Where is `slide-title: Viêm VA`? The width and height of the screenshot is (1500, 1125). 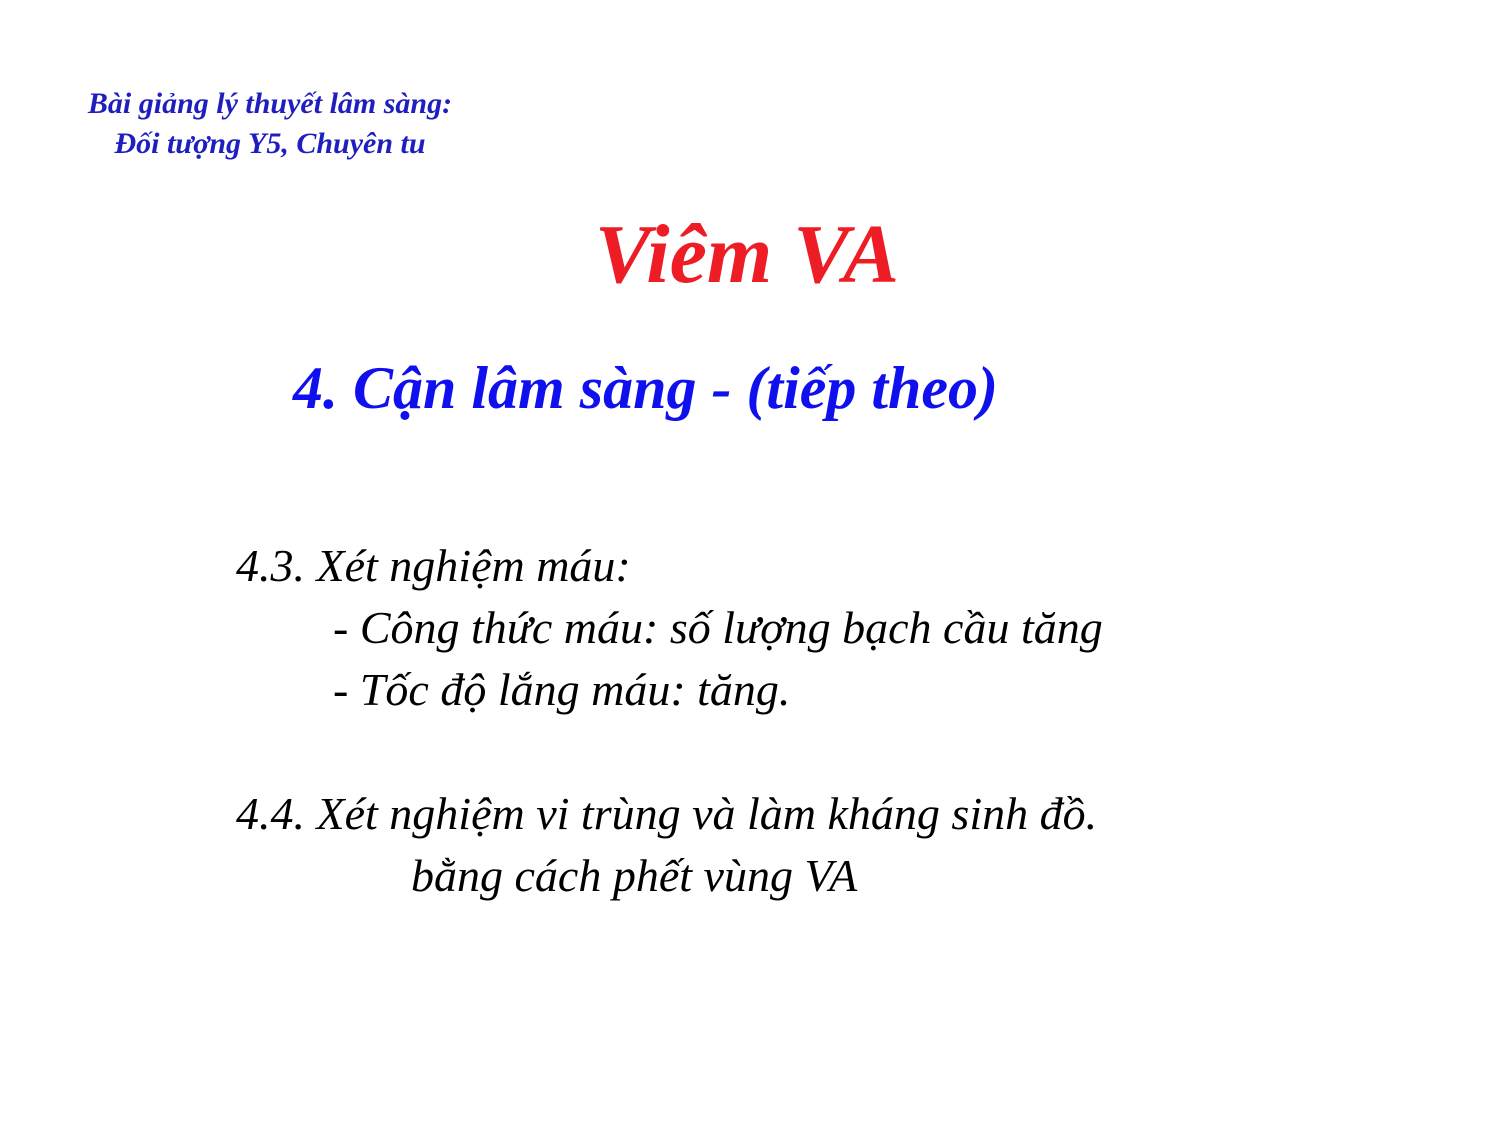 slide-title: Viêm VA is located at coordinates (750, 255).